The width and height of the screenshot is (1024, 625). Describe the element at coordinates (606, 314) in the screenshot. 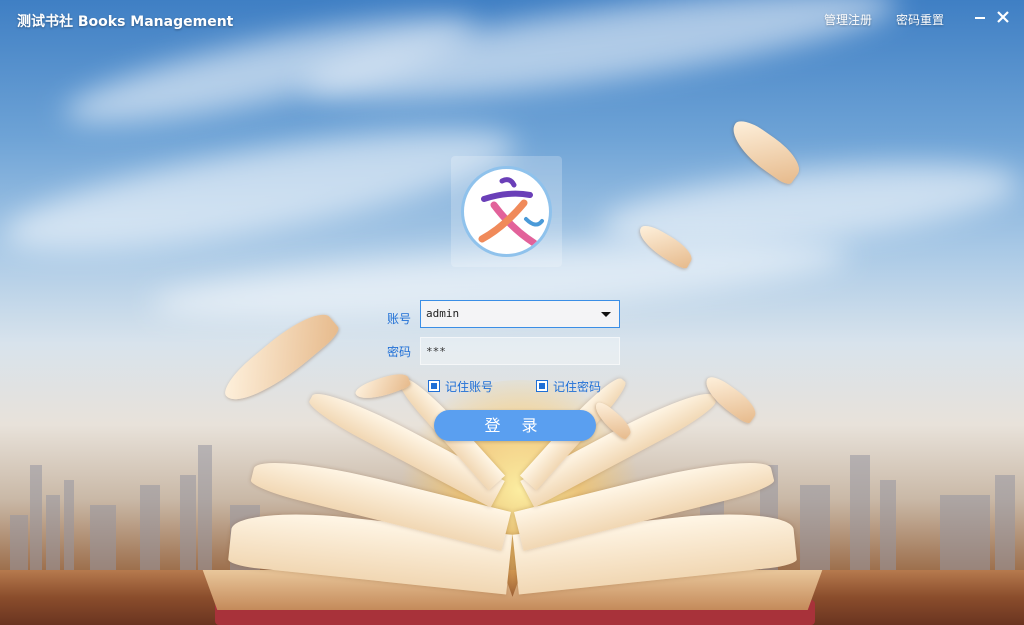

I see `chevron-down-icon` at that location.